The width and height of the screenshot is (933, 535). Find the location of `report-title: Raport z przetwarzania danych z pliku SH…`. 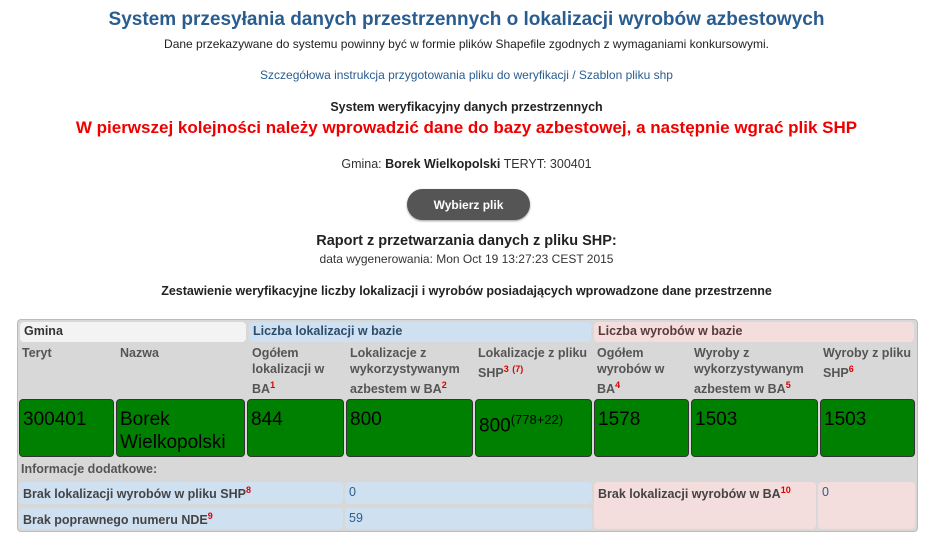

report-title: Raport z przetwarzania danych z pliku SH… is located at coordinates (466, 241).